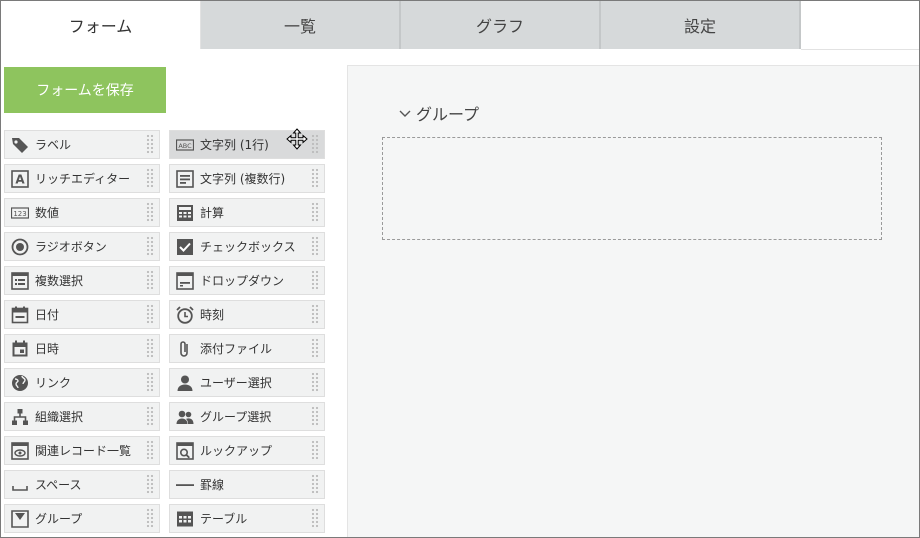 The image size is (920, 538). What do you see at coordinates (242, 281) in the screenshot?
I see `palette-item-text: ドロップダウン` at bounding box center [242, 281].